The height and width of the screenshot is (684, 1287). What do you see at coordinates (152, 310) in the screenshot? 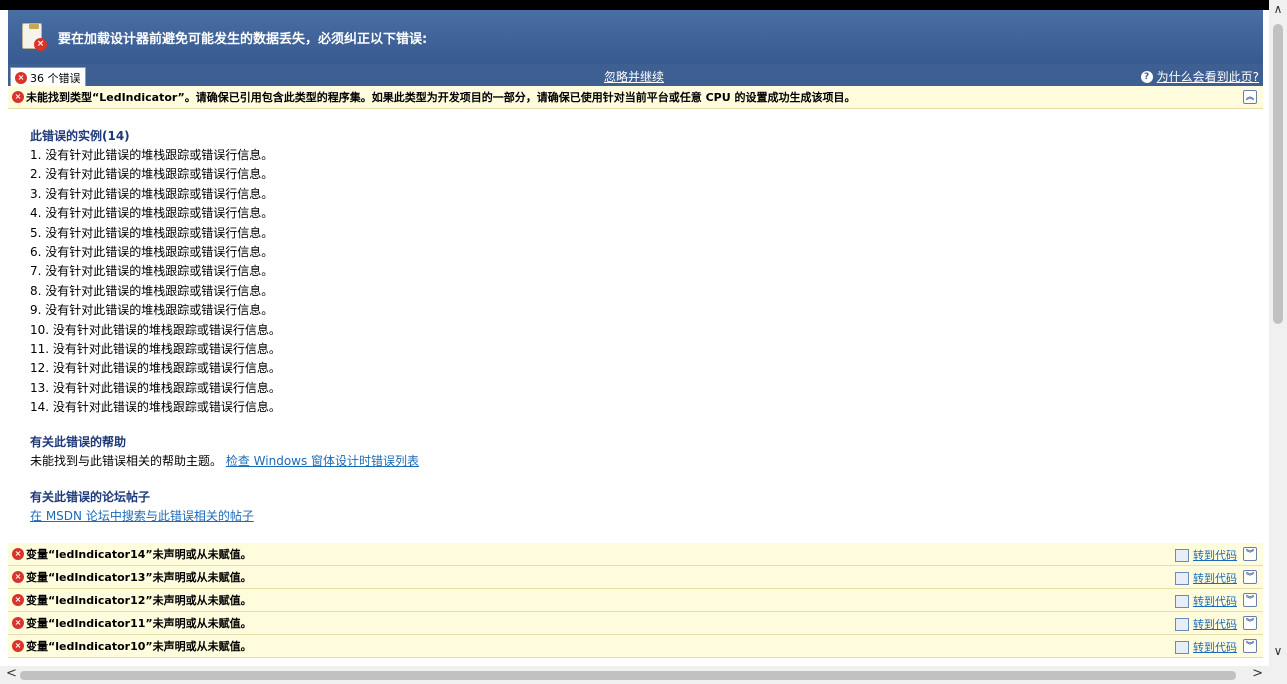
I see `instance-item: 9. 没有针对此错误的堆栈跟踪或错误行信息。` at bounding box center [152, 310].